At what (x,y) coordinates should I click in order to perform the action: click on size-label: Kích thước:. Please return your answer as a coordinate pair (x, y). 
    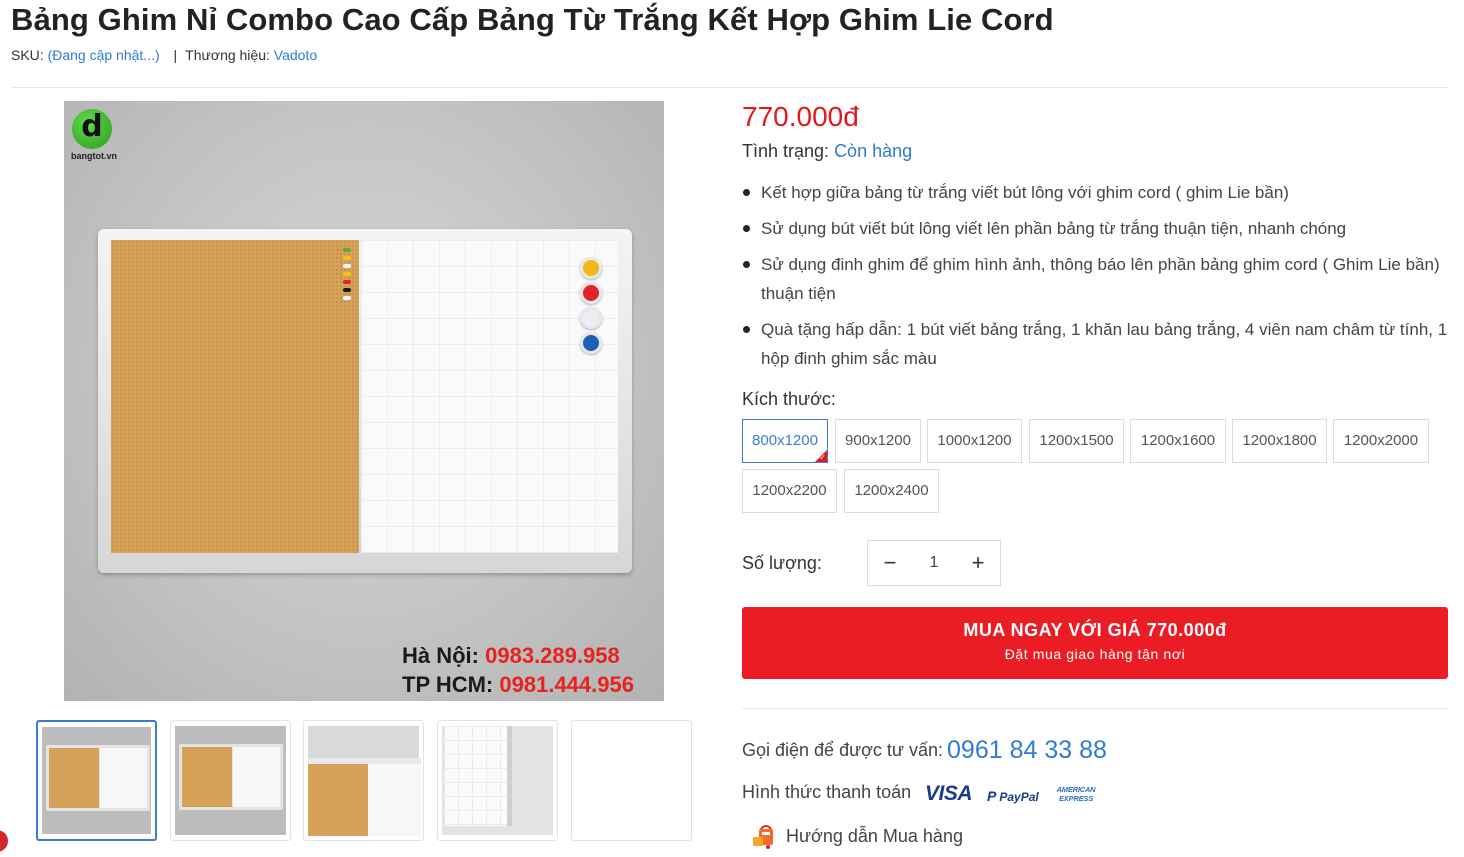
    Looking at the image, I should click on (789, 399).